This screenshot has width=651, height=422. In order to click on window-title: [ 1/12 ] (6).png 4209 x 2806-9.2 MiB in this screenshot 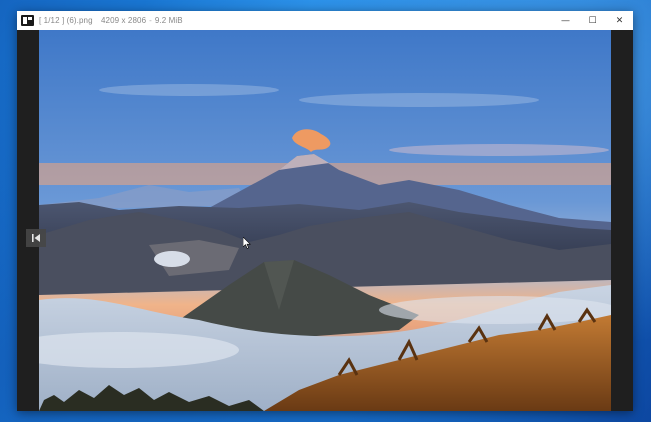, I will do `click(111, 20)`.